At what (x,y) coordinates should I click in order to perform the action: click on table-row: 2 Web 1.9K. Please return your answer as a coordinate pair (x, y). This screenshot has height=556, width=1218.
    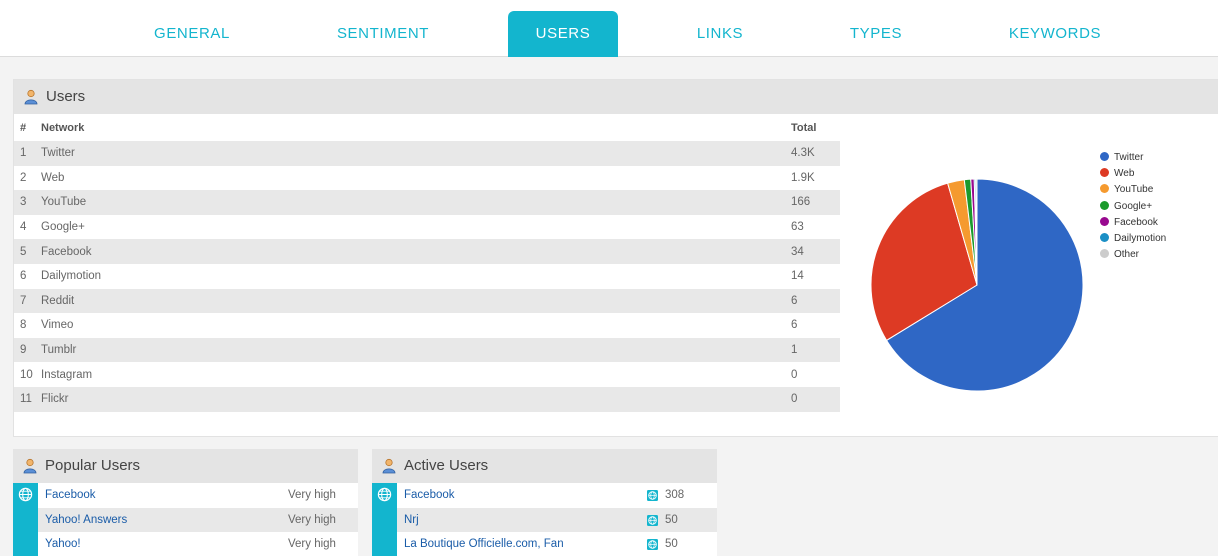
    Looking at the image, I should click on (427, 178).